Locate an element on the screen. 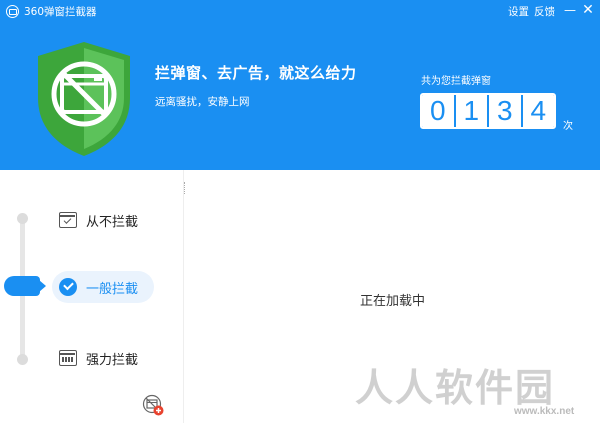  app-title: 360弹窗拦截器 is located at coordinates (60, 12).